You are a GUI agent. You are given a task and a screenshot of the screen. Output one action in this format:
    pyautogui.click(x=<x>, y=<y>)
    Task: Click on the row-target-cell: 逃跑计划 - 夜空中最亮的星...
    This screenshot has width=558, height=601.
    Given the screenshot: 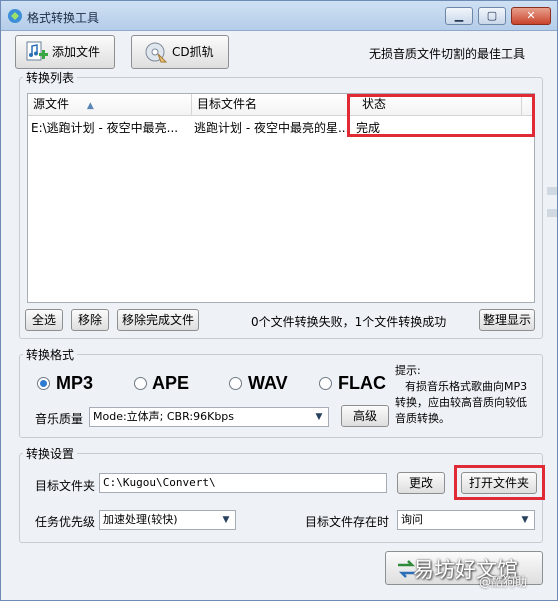 What is the action you would take?
    pyautogui.click(x=272, y=128)
    